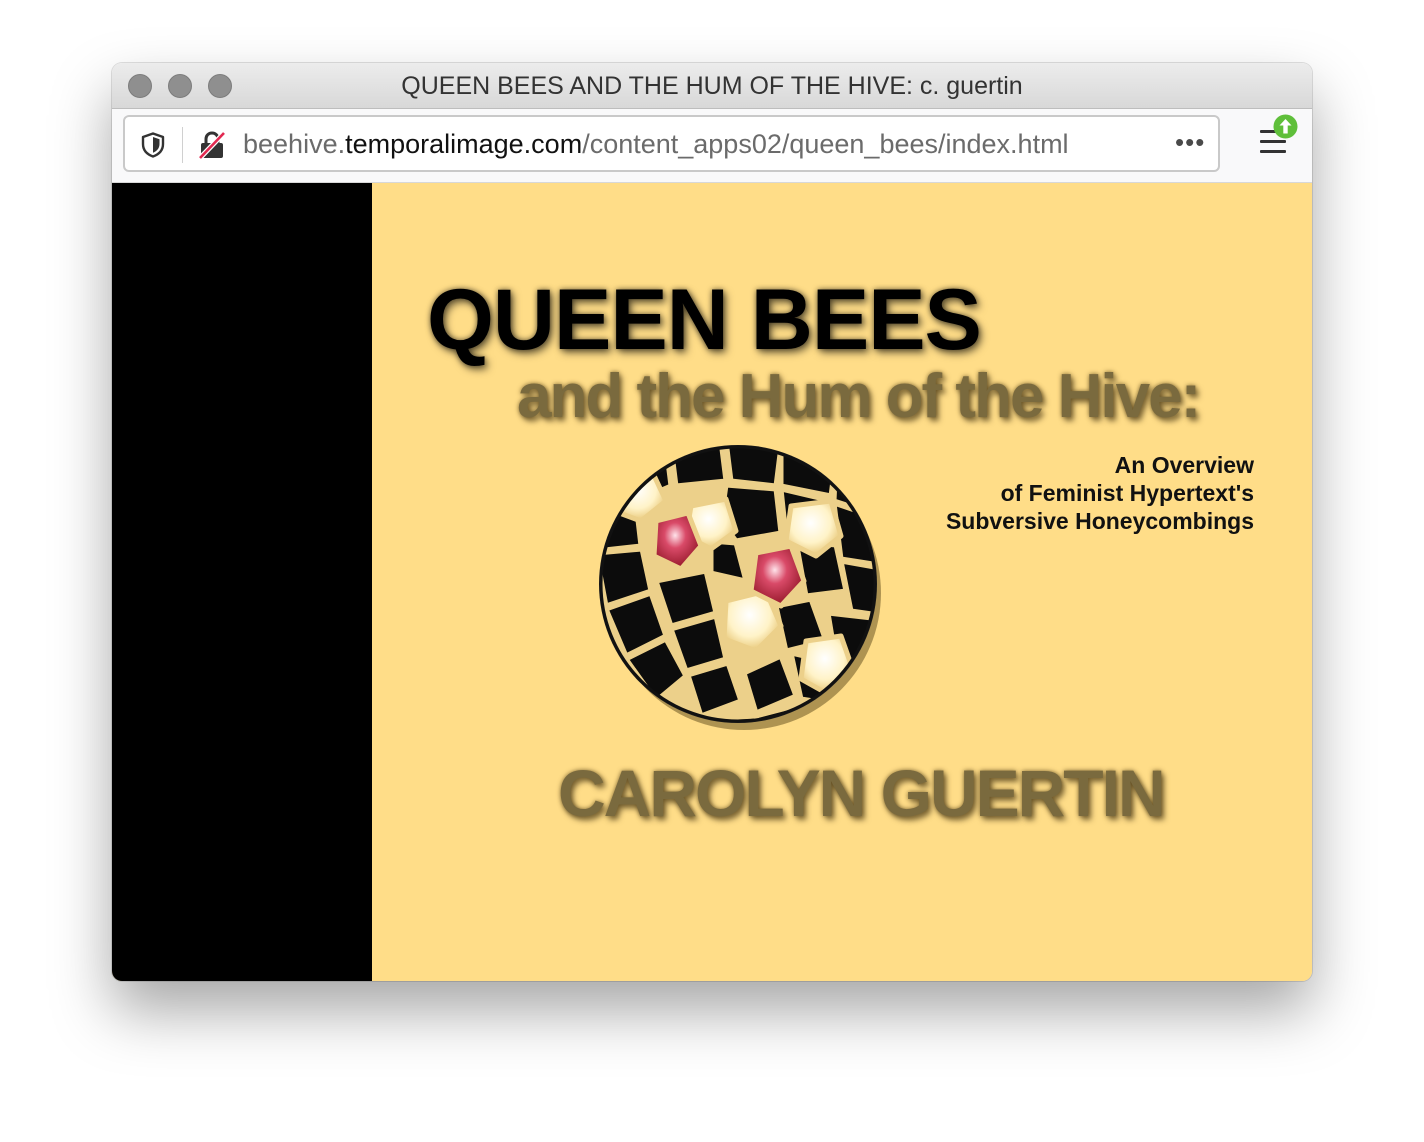 This screenshot has width=1424, height=1142. I want to click on tagline-line-1: An Overview, so click(1184, 465).